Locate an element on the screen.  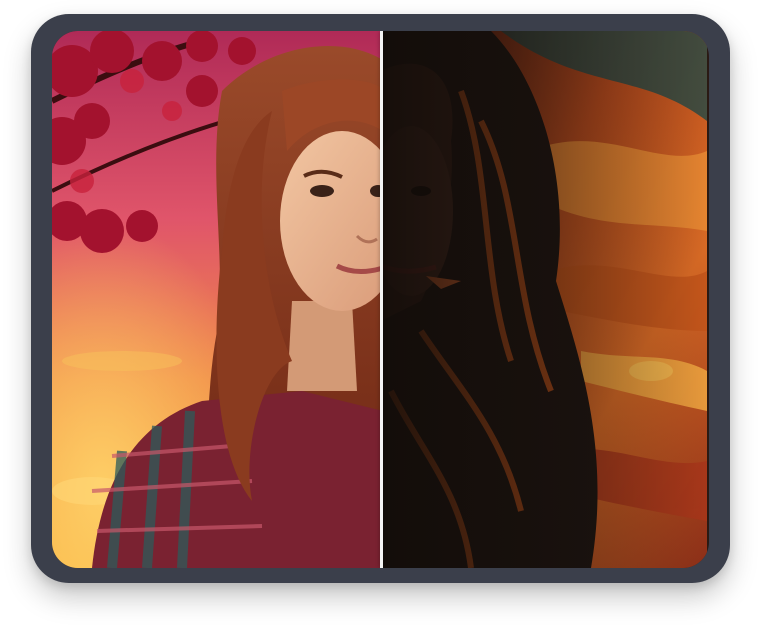
comparison-divider-handle is located at coordinates (381, 299).